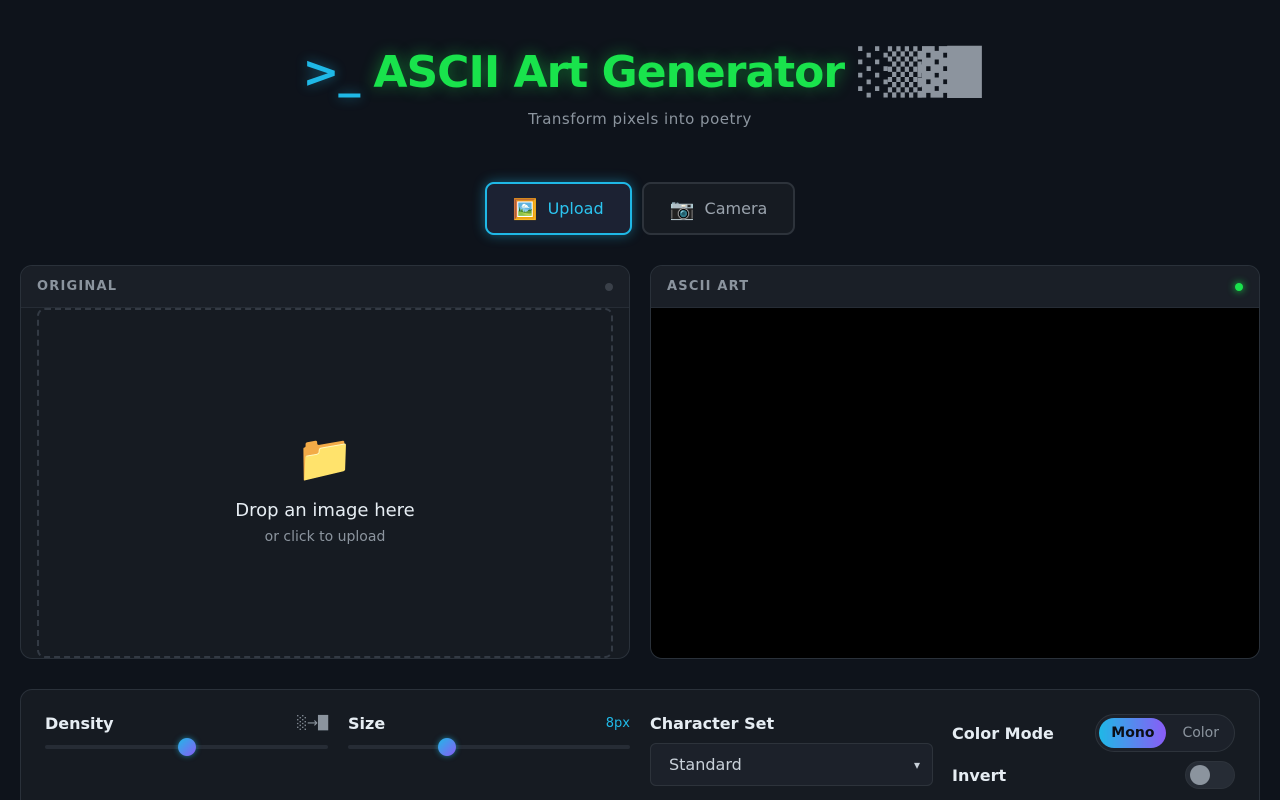 The image size is (1280, 800). I want to click on original-panel-title: ORIGINAL, so click(77, 286).